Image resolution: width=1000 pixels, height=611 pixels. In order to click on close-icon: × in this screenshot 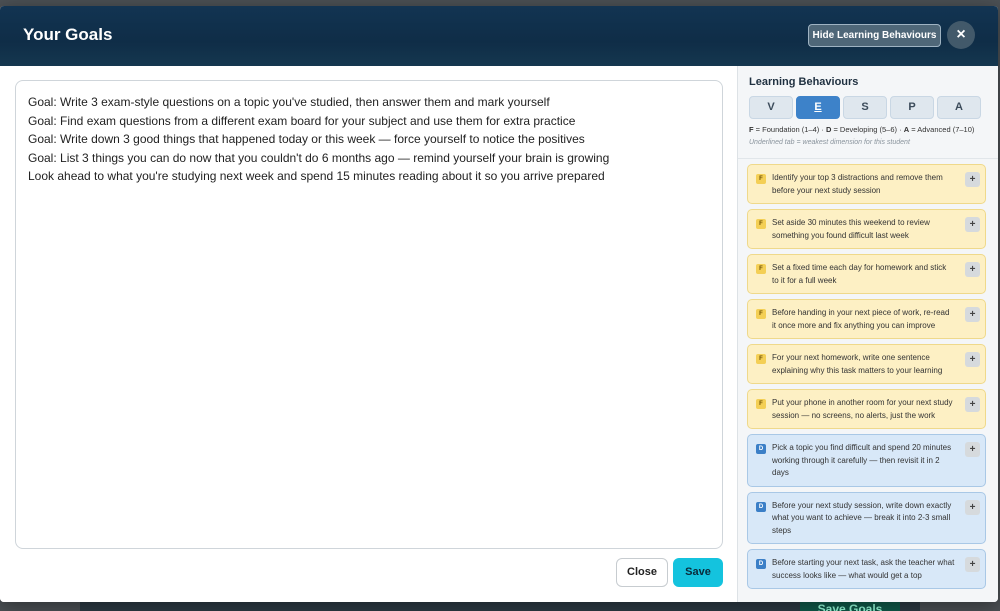, I will do `click(961, 35)`.